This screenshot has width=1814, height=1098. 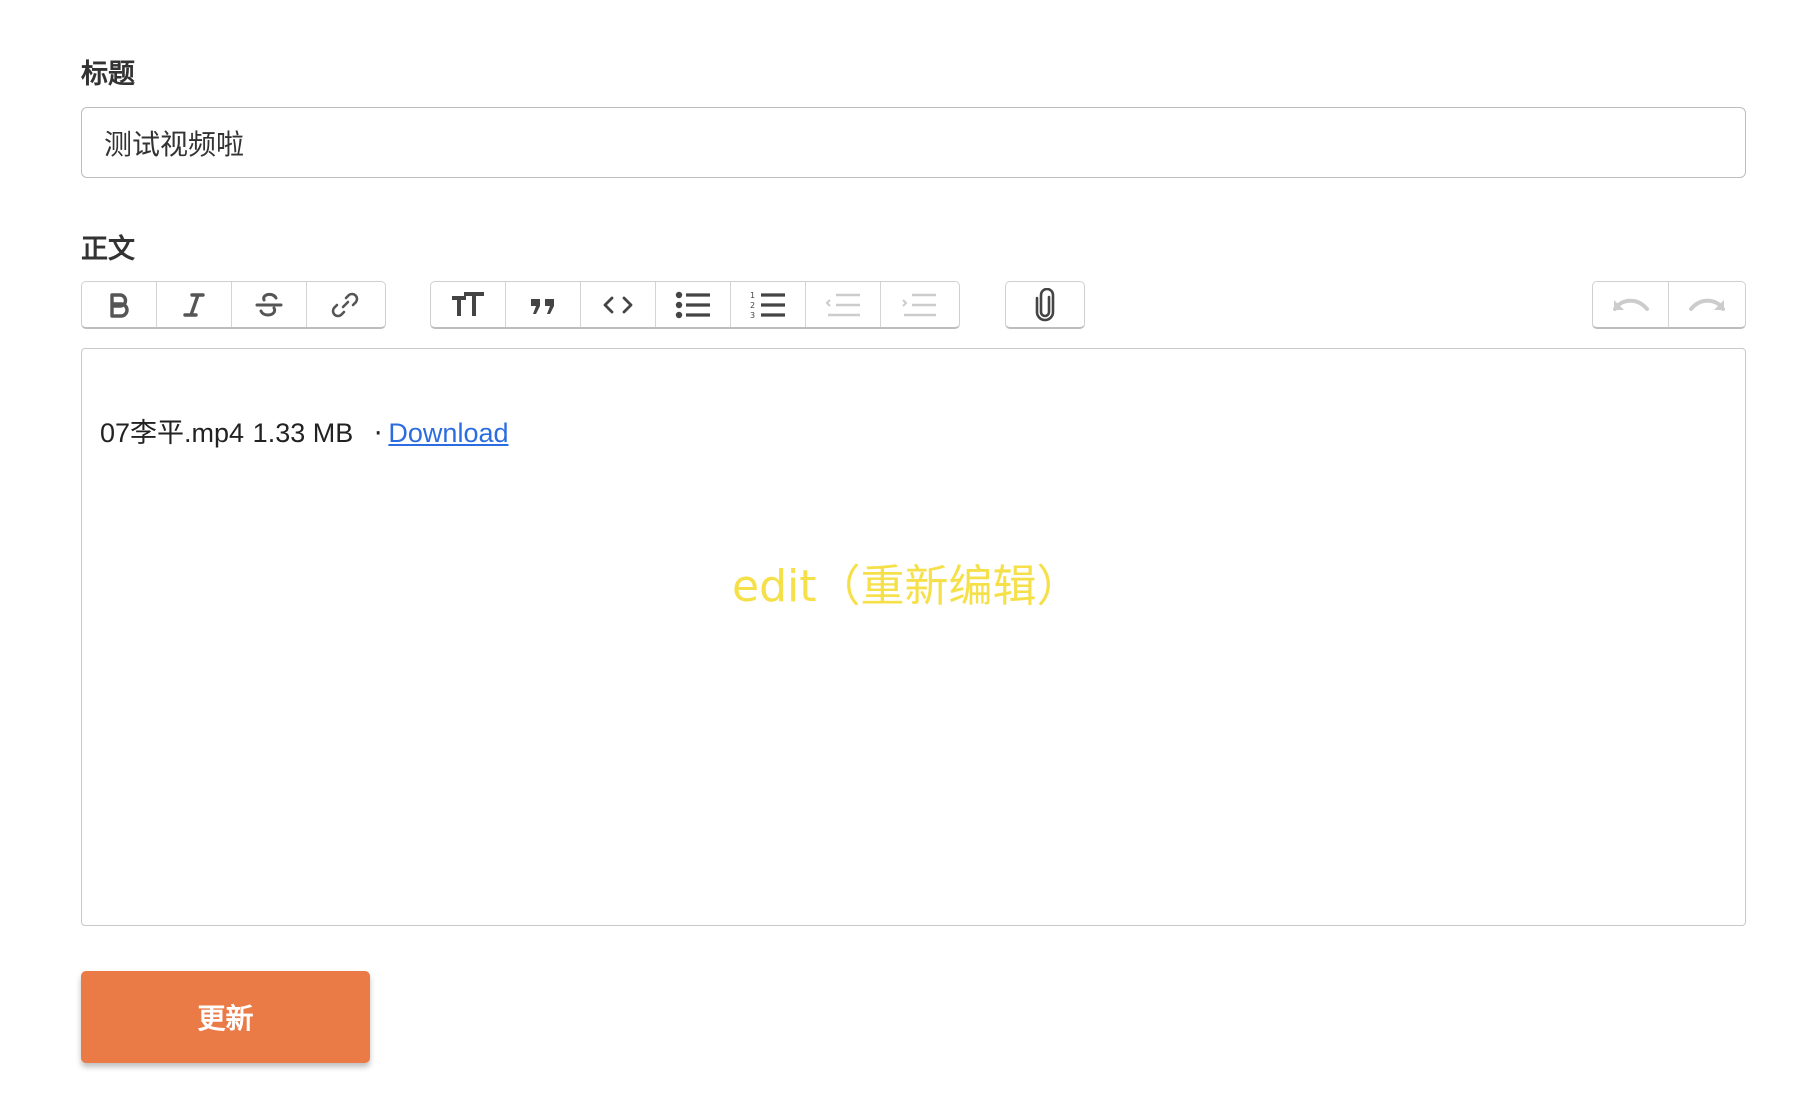 I want to click on attachment-filename-prefix: 07, so click(x=115, y=433).